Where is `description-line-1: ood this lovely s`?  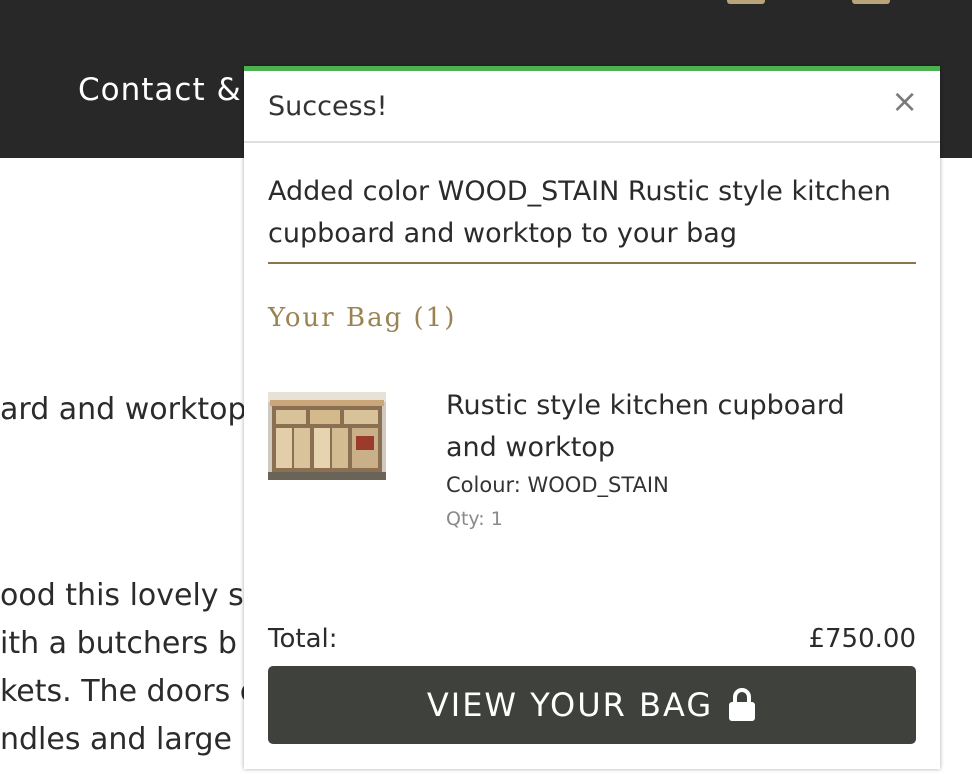
description-line-1: ood this lovely s is located at coordinates (122, 595).